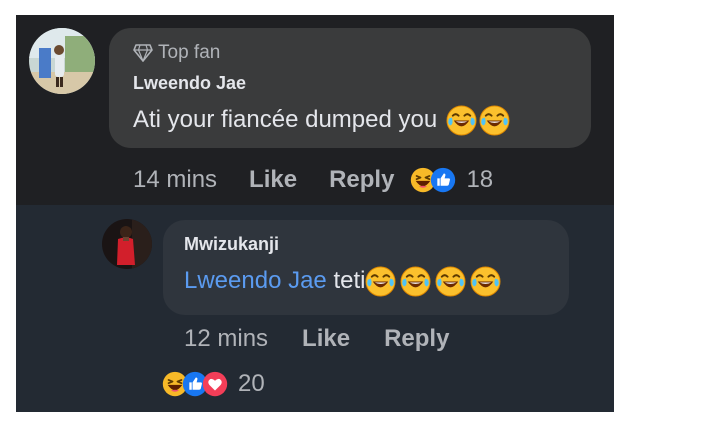 This screenshot has width=720, height=426. I want to click on comment-text-row: Ati your fiancée dumped you, so click(321, 120).